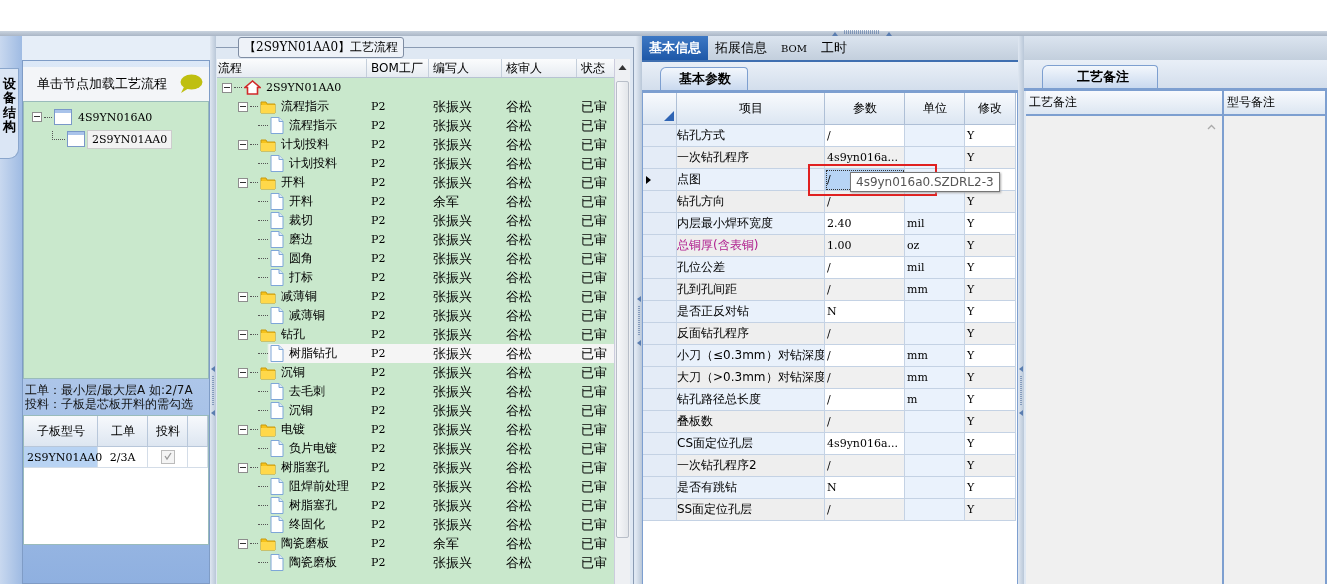 Image resolution: width=1327 pixels, height=584 pixels. What do you see at coordinates (416, 87) in the screenshot?
I see `tree-row: 2S9YN01AA0` at bounding box center [416, 87].